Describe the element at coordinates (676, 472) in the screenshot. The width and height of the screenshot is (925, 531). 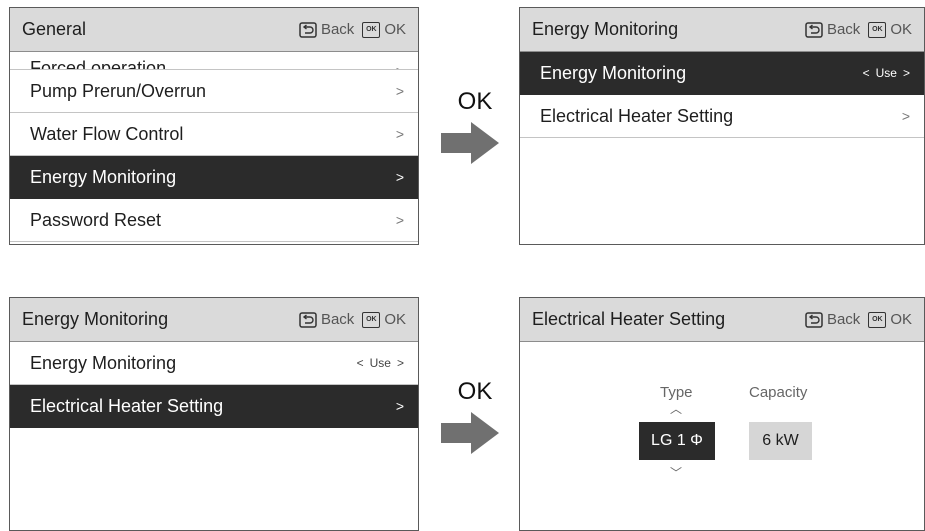
I see `chevron-down-icon: ﹀` at that location.